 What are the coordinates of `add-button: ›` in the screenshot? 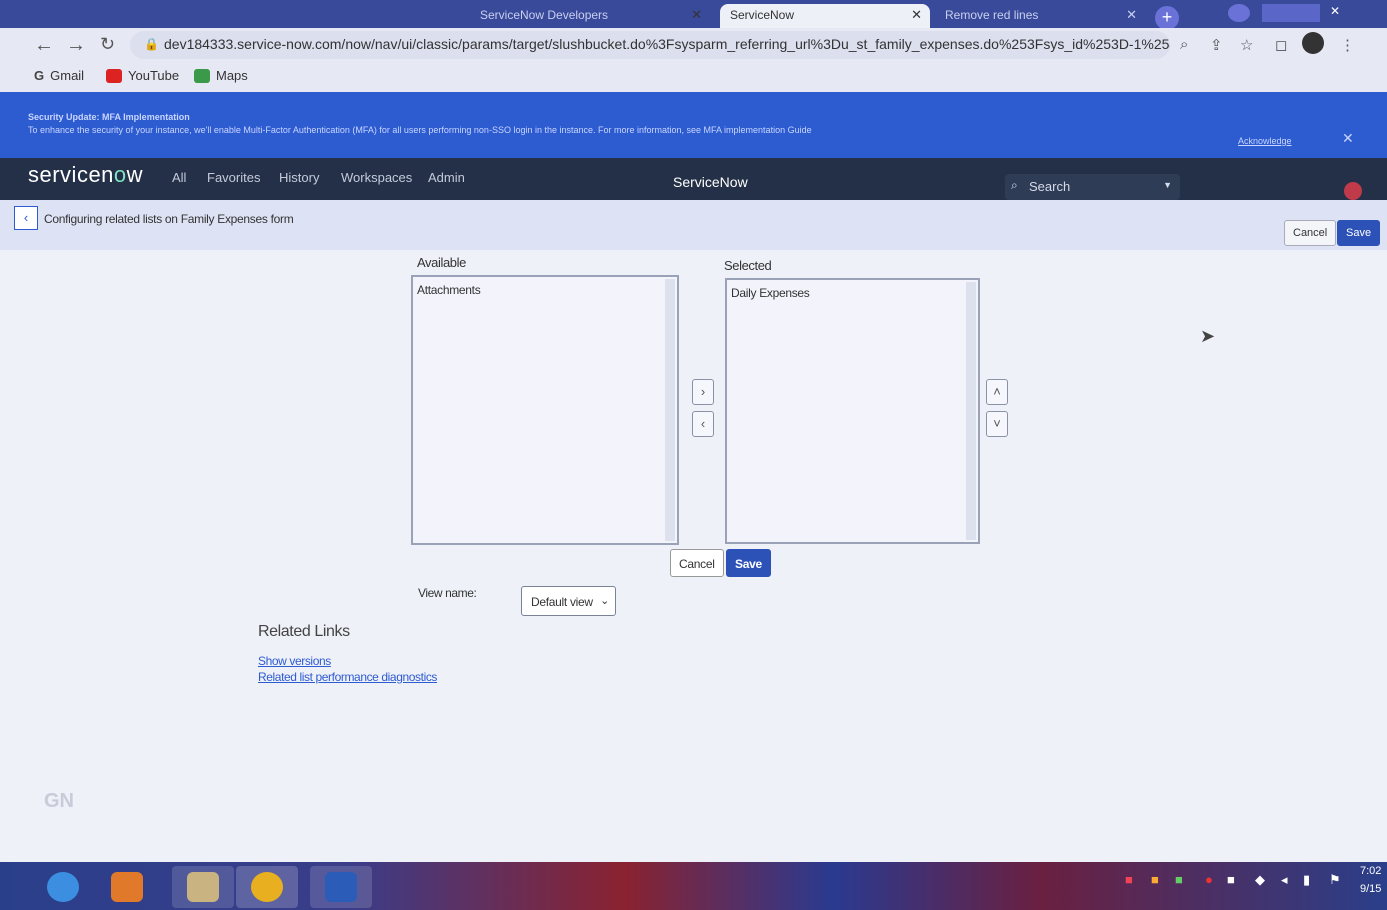 It's located at (703, 392).